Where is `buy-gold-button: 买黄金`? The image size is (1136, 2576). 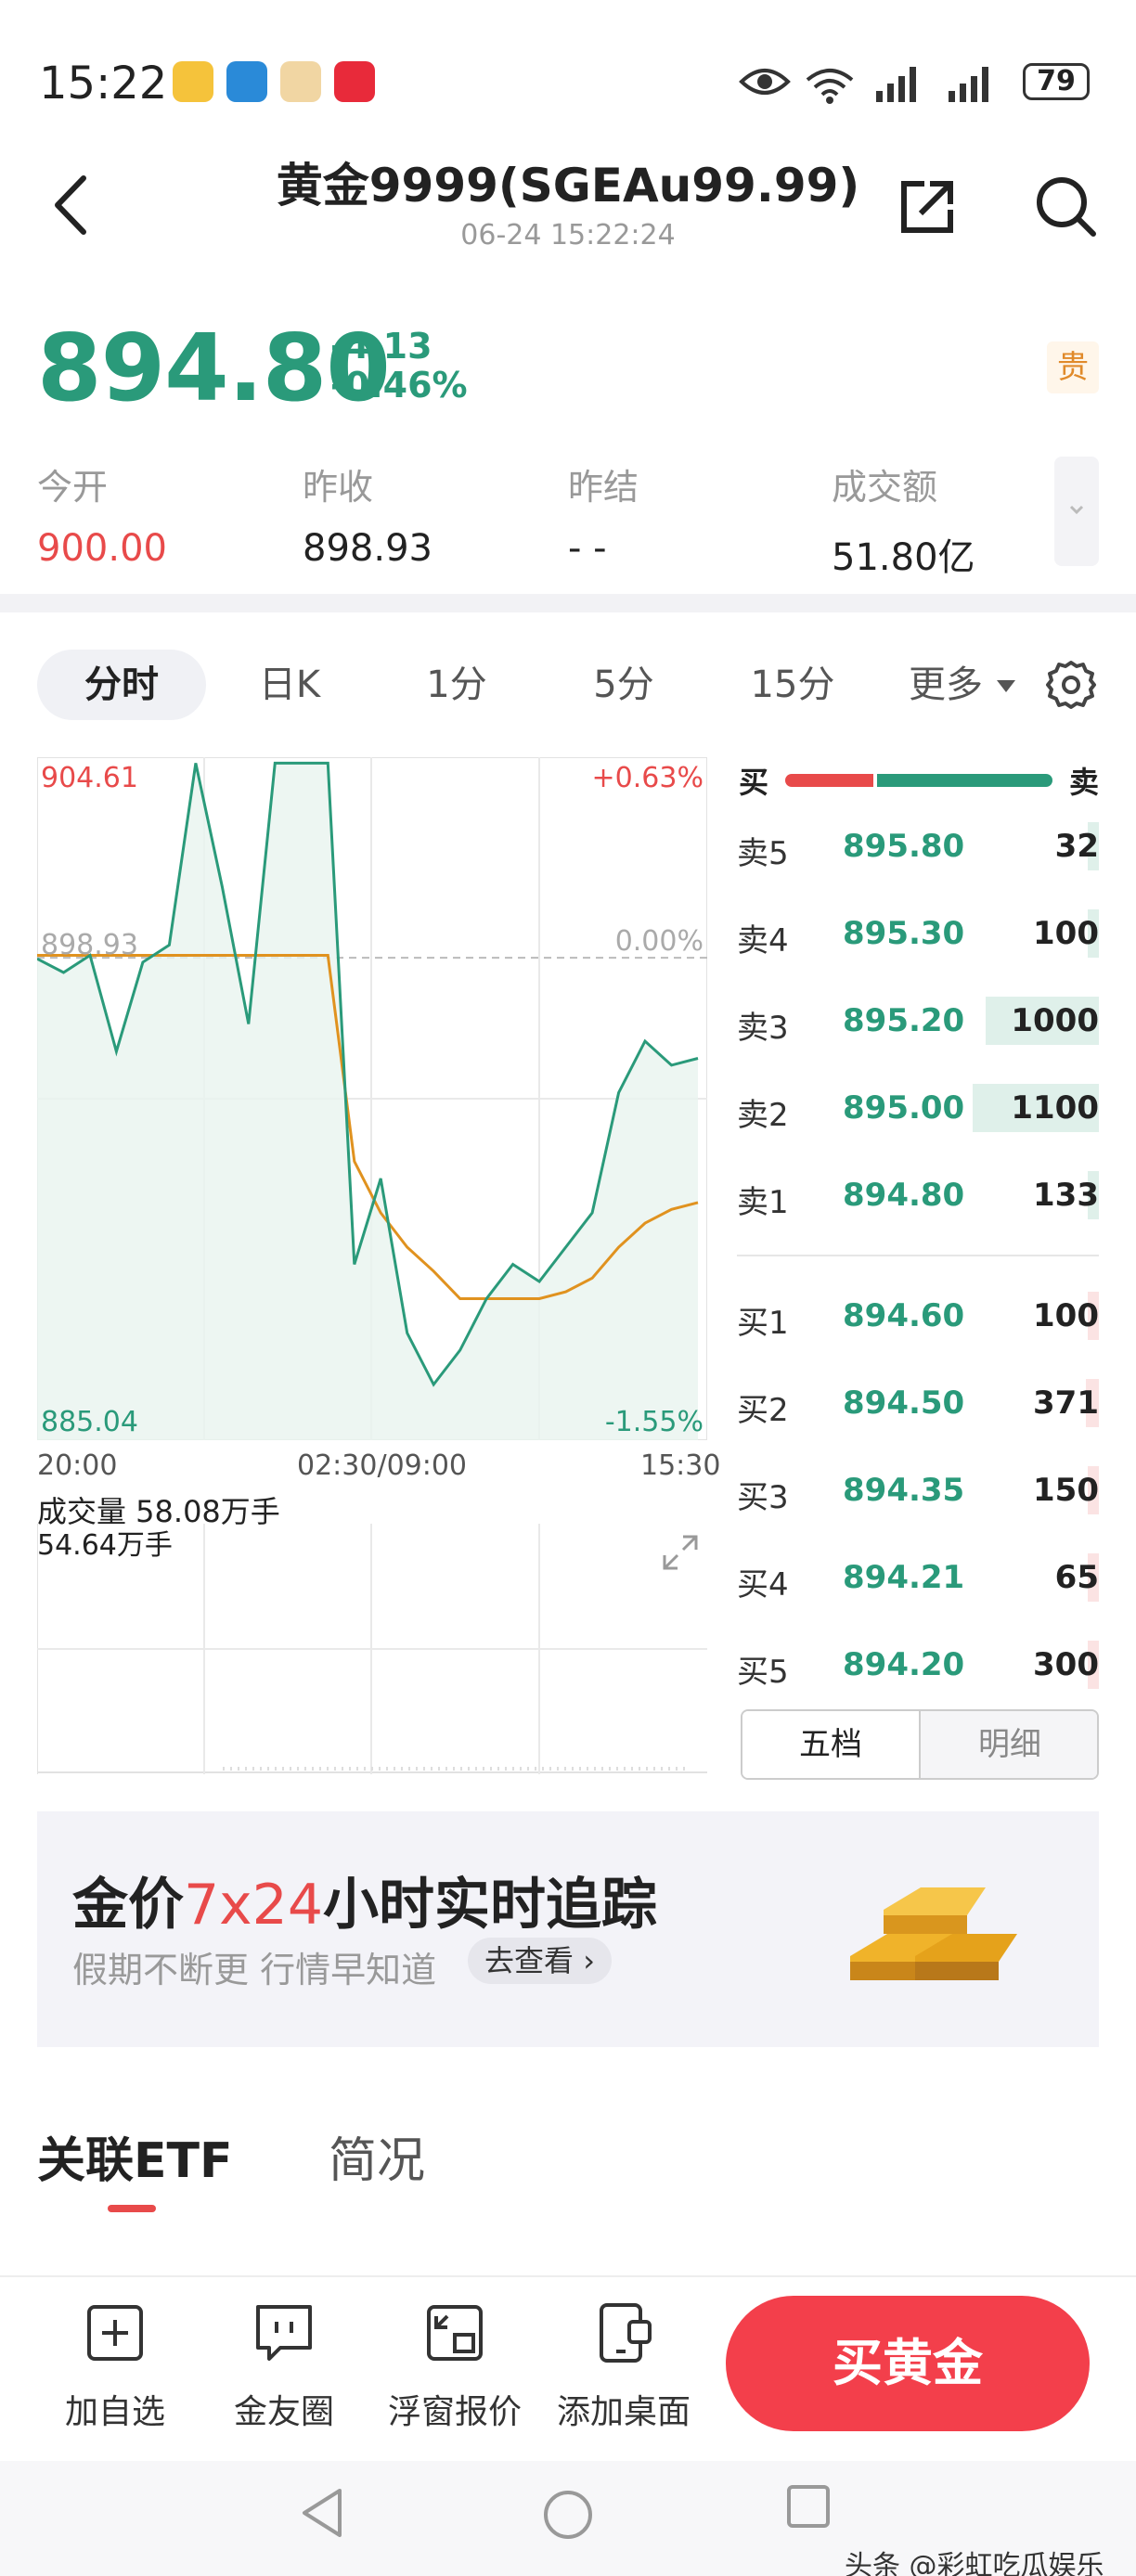 buy-gold-button: 买黄金 is located at coordinates (908, 2363).